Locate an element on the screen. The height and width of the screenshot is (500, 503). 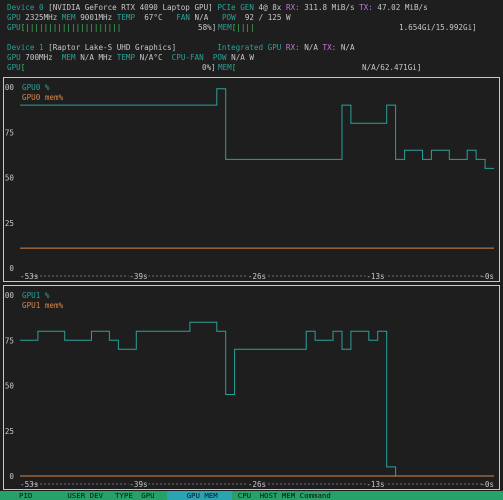
device1-label: Device 1 is located at coordinates (25, 47).